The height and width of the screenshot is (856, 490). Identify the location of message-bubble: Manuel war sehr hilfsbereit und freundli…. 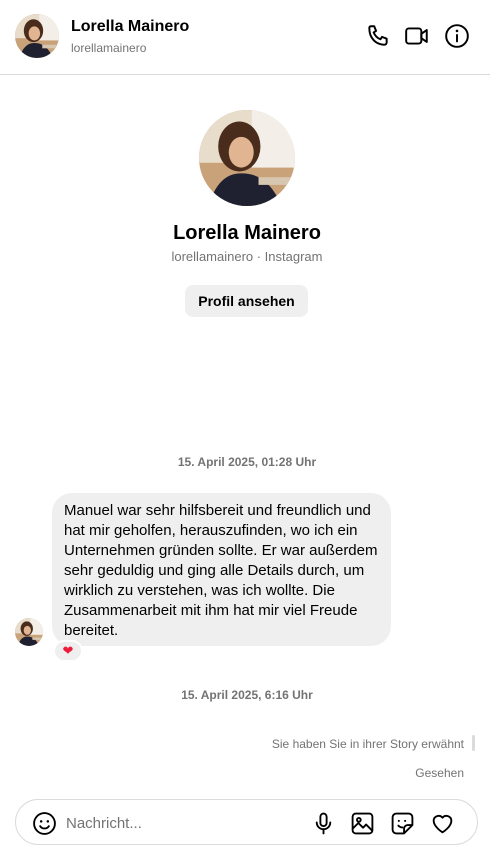
(221, 569).